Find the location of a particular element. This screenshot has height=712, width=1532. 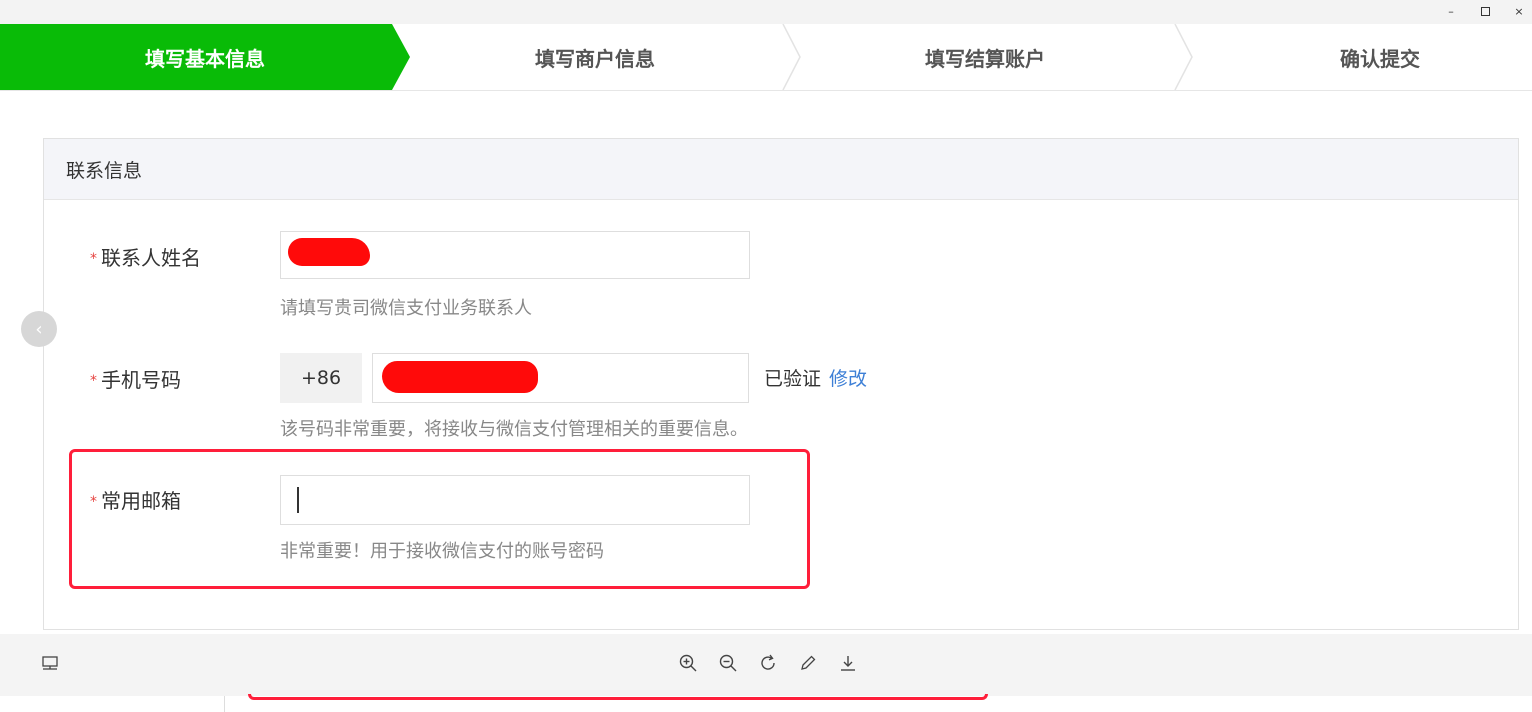

zoom-in-icon is located at coordinates (688, 663).